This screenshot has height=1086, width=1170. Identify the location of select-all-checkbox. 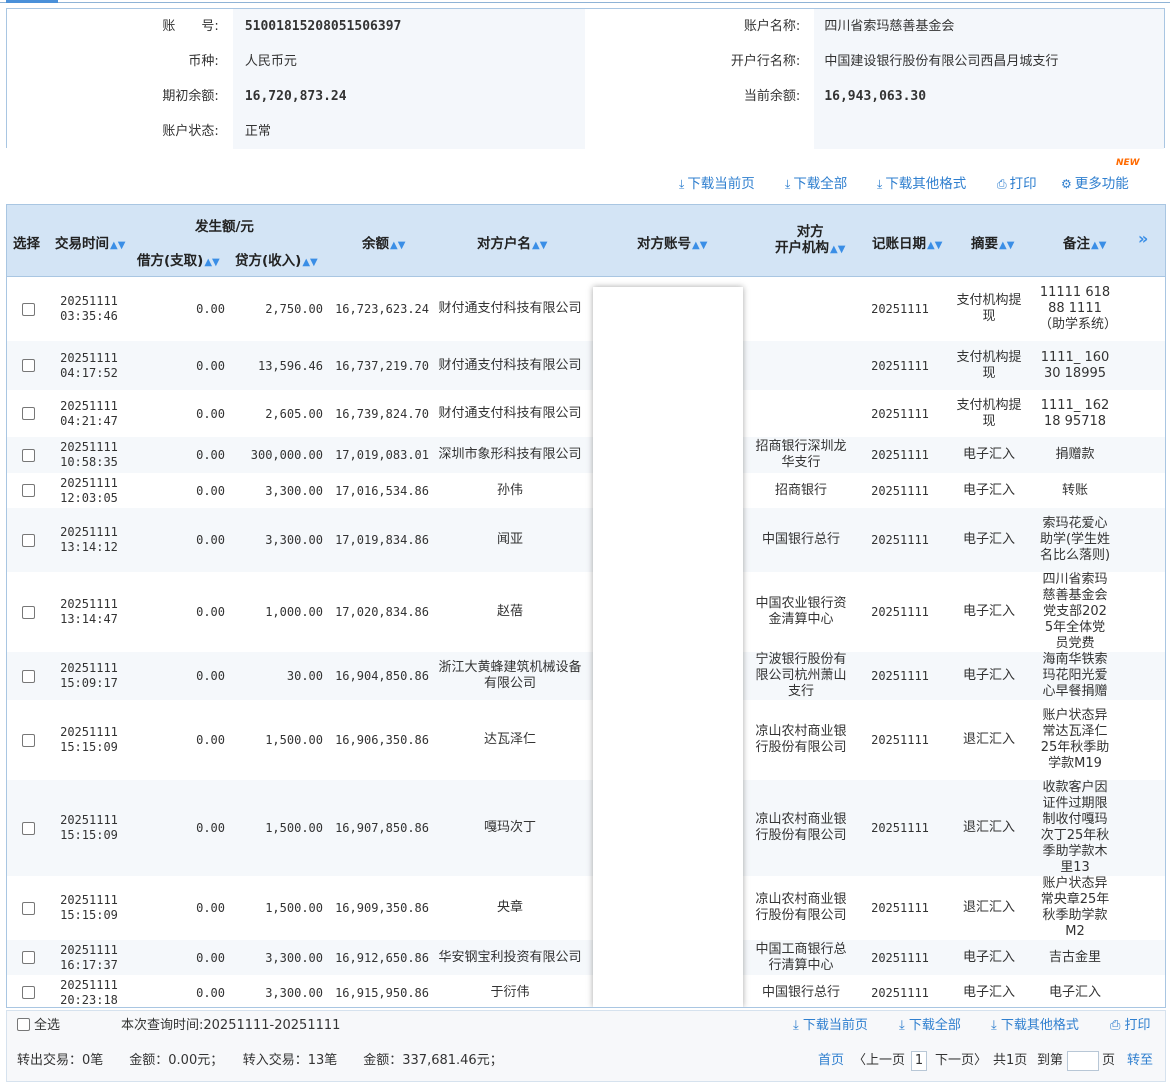
(23, 1024).